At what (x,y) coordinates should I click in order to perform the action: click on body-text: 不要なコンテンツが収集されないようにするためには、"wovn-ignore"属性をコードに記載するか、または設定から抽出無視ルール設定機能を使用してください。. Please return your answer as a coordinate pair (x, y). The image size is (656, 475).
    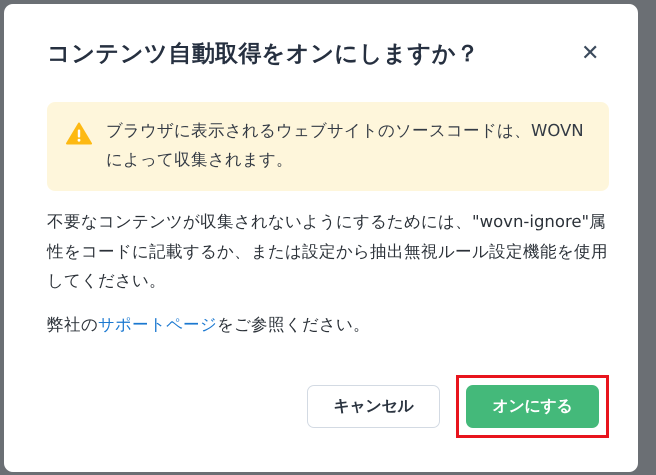
    Looking at the image, I should click on (328, 251).